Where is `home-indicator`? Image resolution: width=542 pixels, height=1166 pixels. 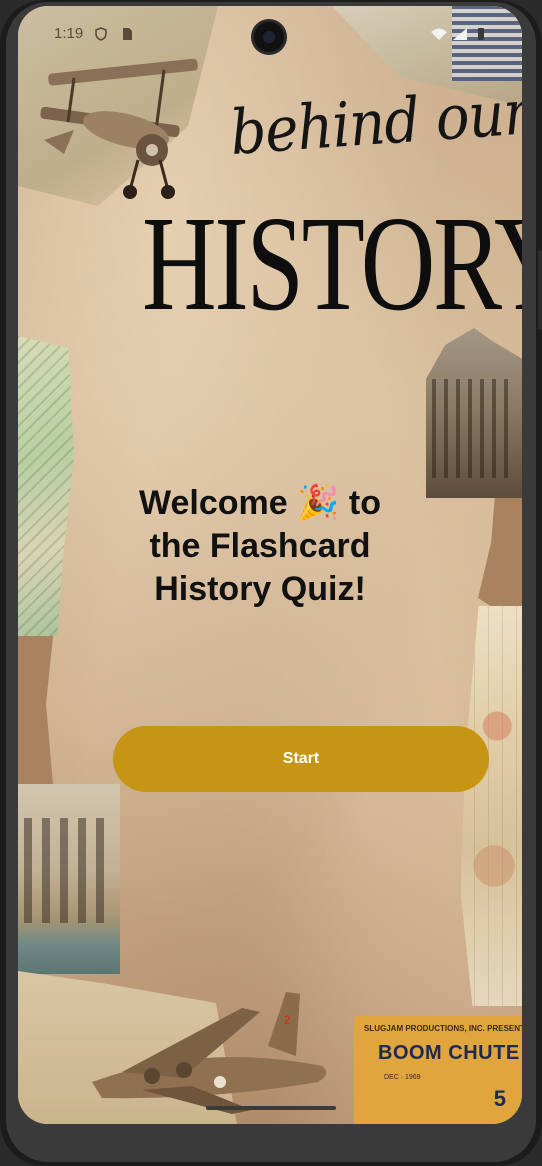
home-indicator is located at coordinates (271, 1108).